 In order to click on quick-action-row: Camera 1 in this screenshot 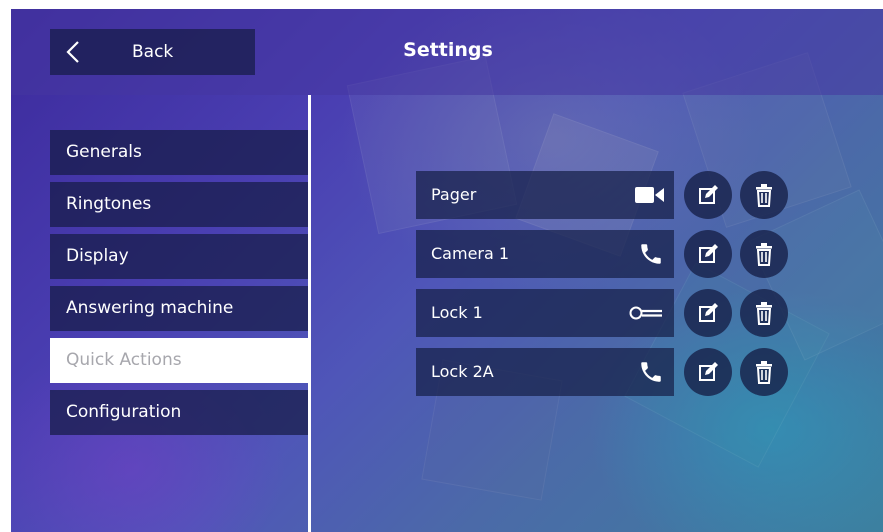, I will do `click(602, 254)`.